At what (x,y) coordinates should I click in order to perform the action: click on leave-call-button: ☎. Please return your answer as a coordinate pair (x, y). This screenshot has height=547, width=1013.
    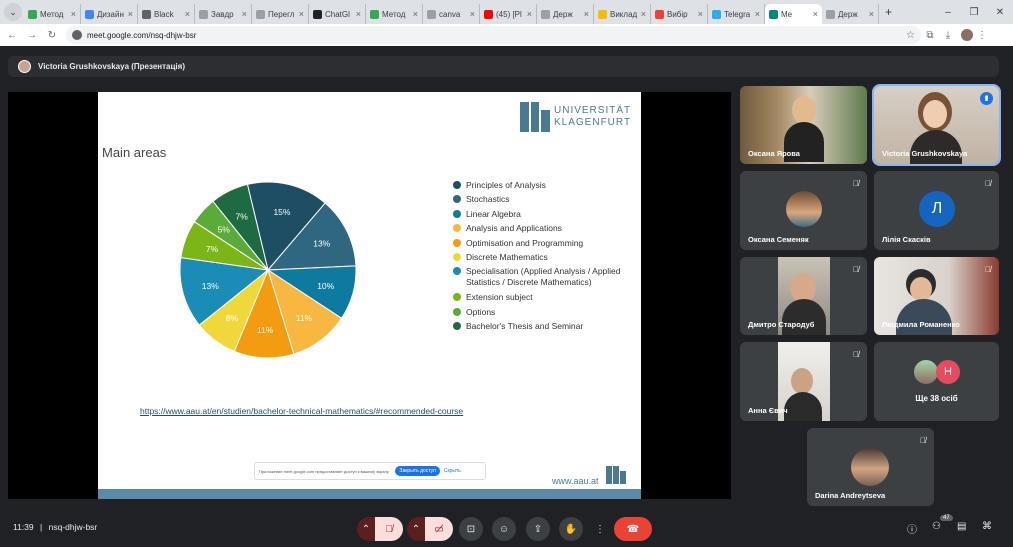
    Looking at the image, I should click on (633, 529).